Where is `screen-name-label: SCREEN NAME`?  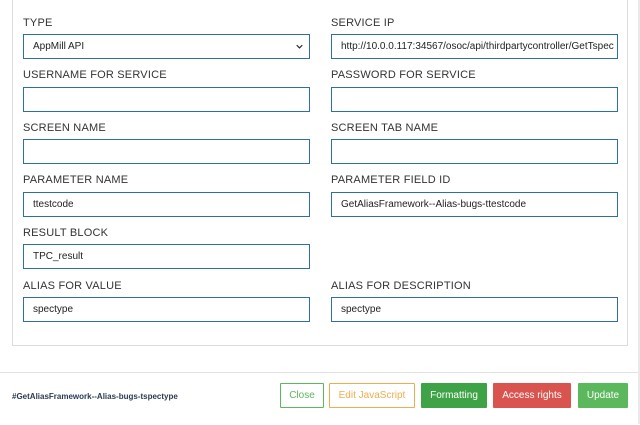
screen-name-label: SCREEN NAME is located at coordinates (64, 128).